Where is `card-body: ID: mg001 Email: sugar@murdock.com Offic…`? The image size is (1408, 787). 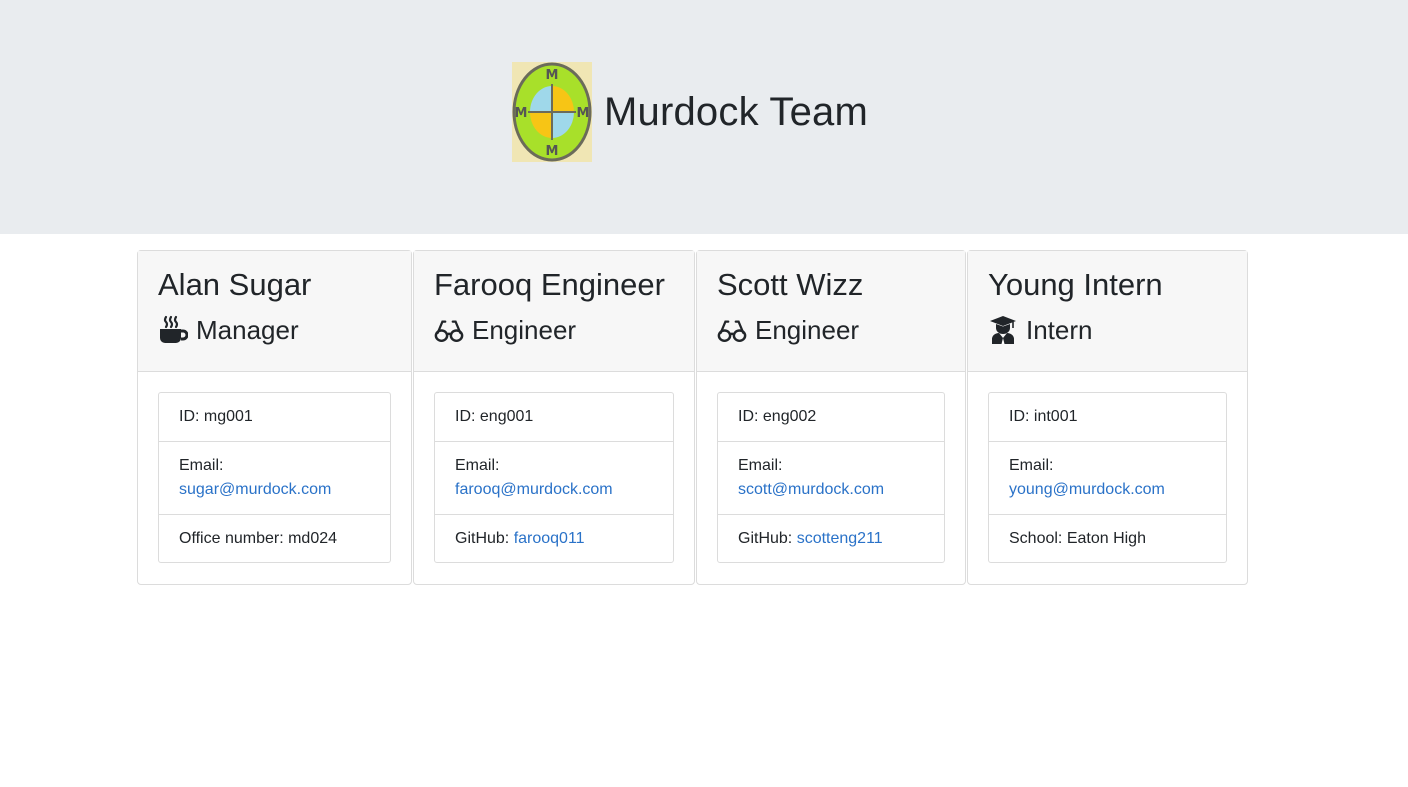
card-body: ID: mg001 Email: sugar@murdock.com Offic… is located at coordinates (274, 477).